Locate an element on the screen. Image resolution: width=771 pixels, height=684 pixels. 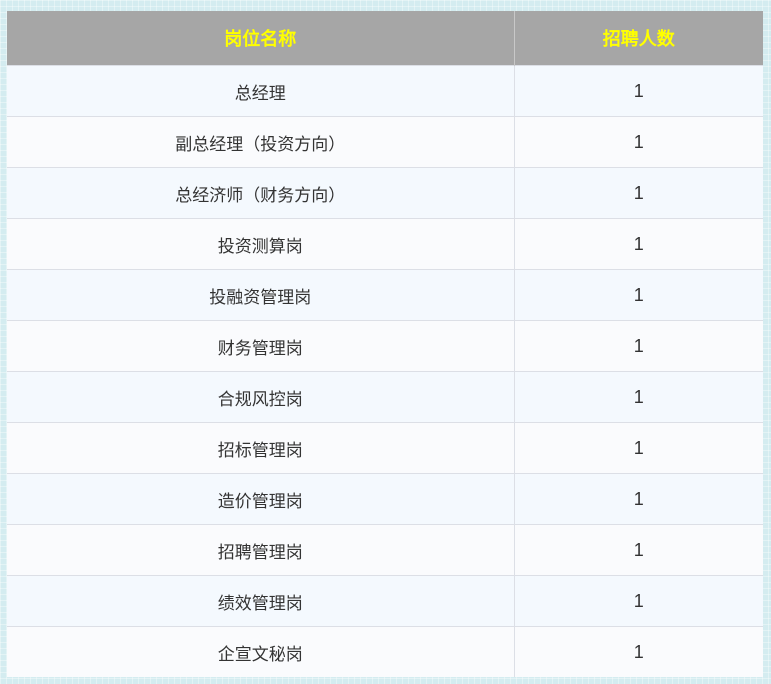
position-cell: 投融资管理岗 is located at coordinates (261, 295).